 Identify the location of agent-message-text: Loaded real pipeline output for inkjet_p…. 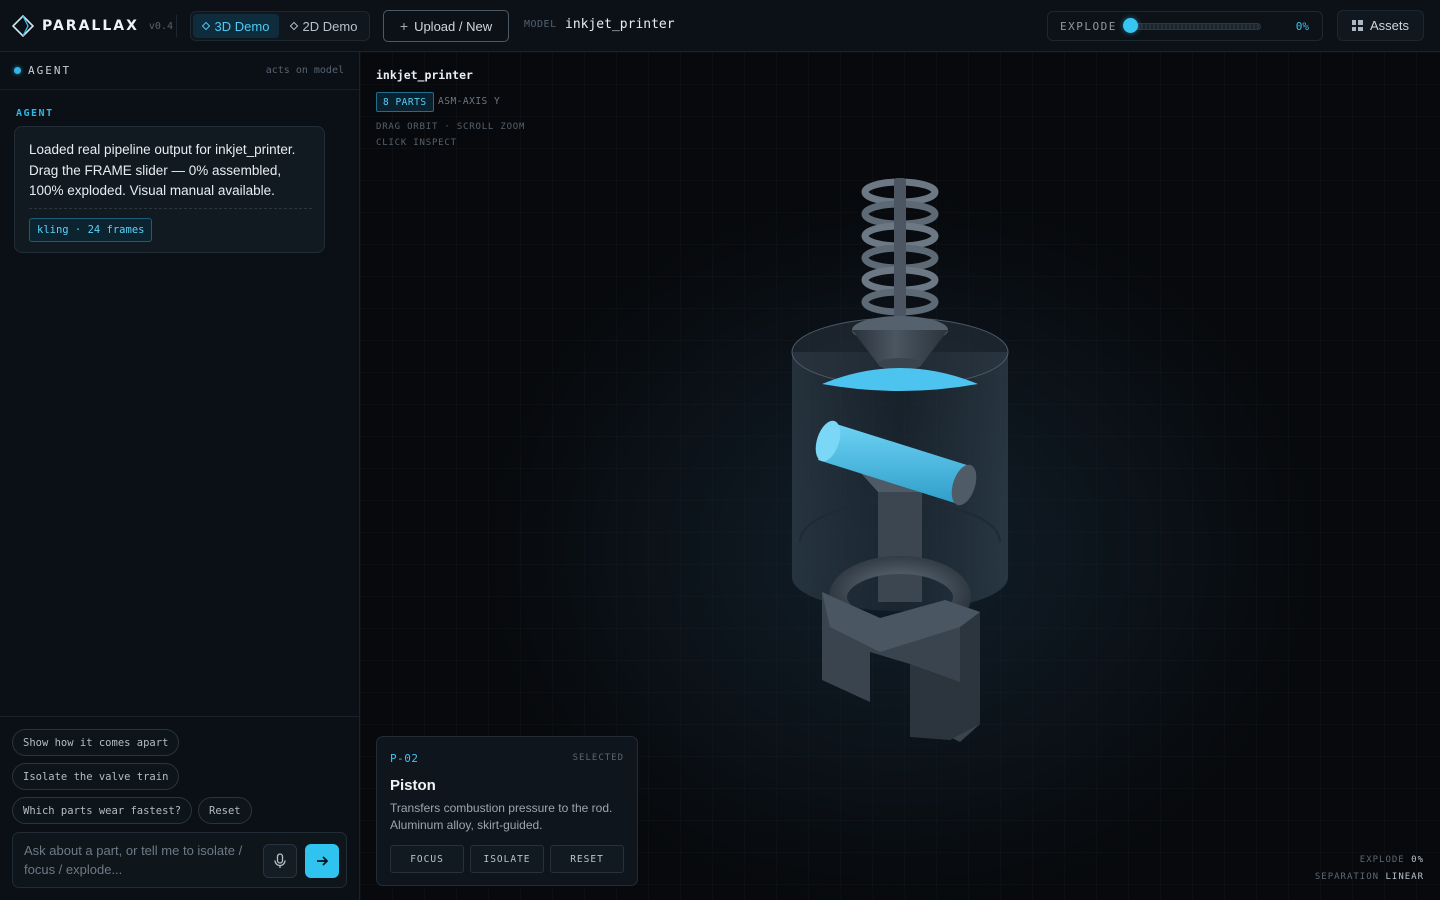
(162, 170).